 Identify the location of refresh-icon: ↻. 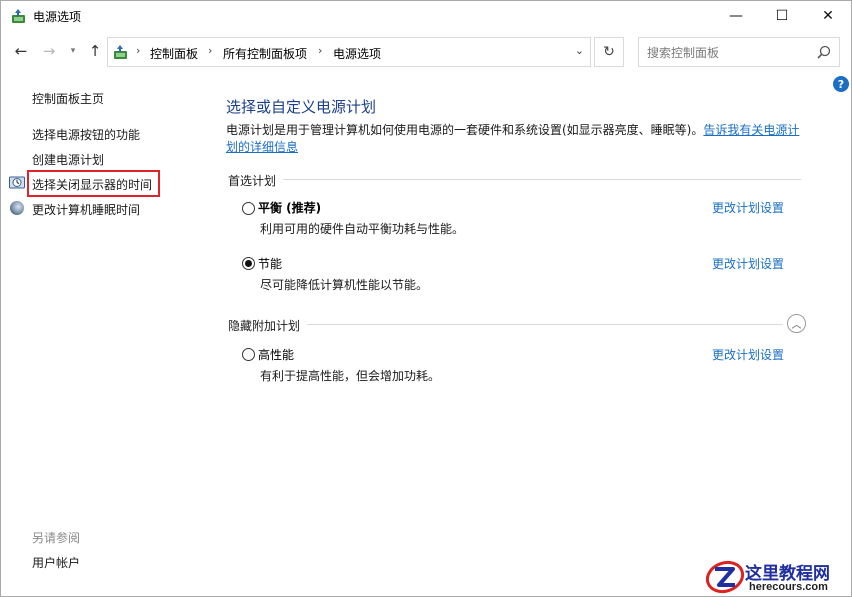
(609, 52).